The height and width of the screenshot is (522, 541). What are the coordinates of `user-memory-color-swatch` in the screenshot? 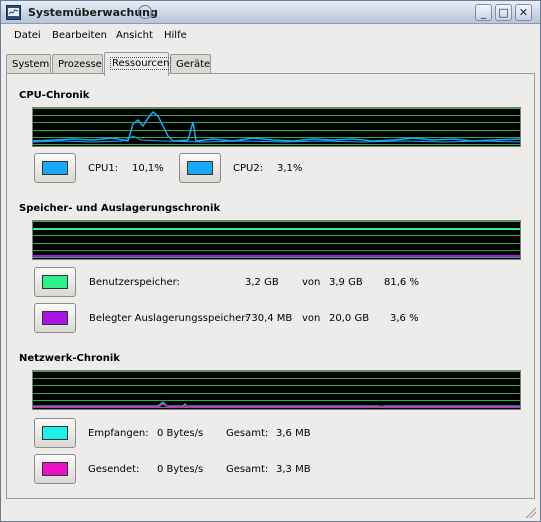 It's located at (55, 282).